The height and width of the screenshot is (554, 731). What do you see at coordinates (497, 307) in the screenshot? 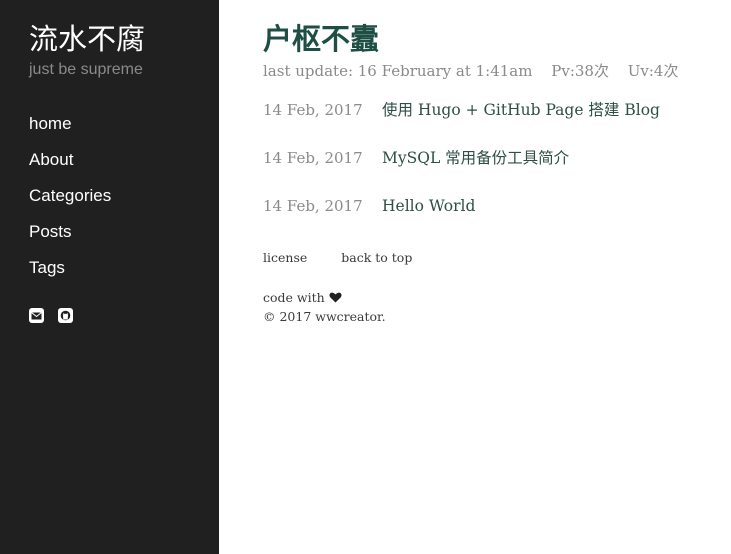
I see `footer-credits: code with © 2017 wwcreator.` at bounding box center [497, 307].